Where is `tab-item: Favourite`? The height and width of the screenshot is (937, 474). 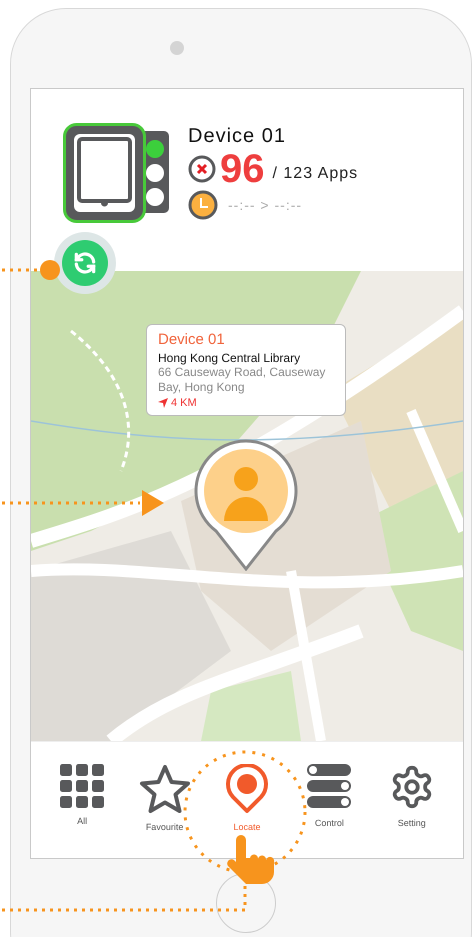 tab-item: Favourite is located at coordinates (165, 811).